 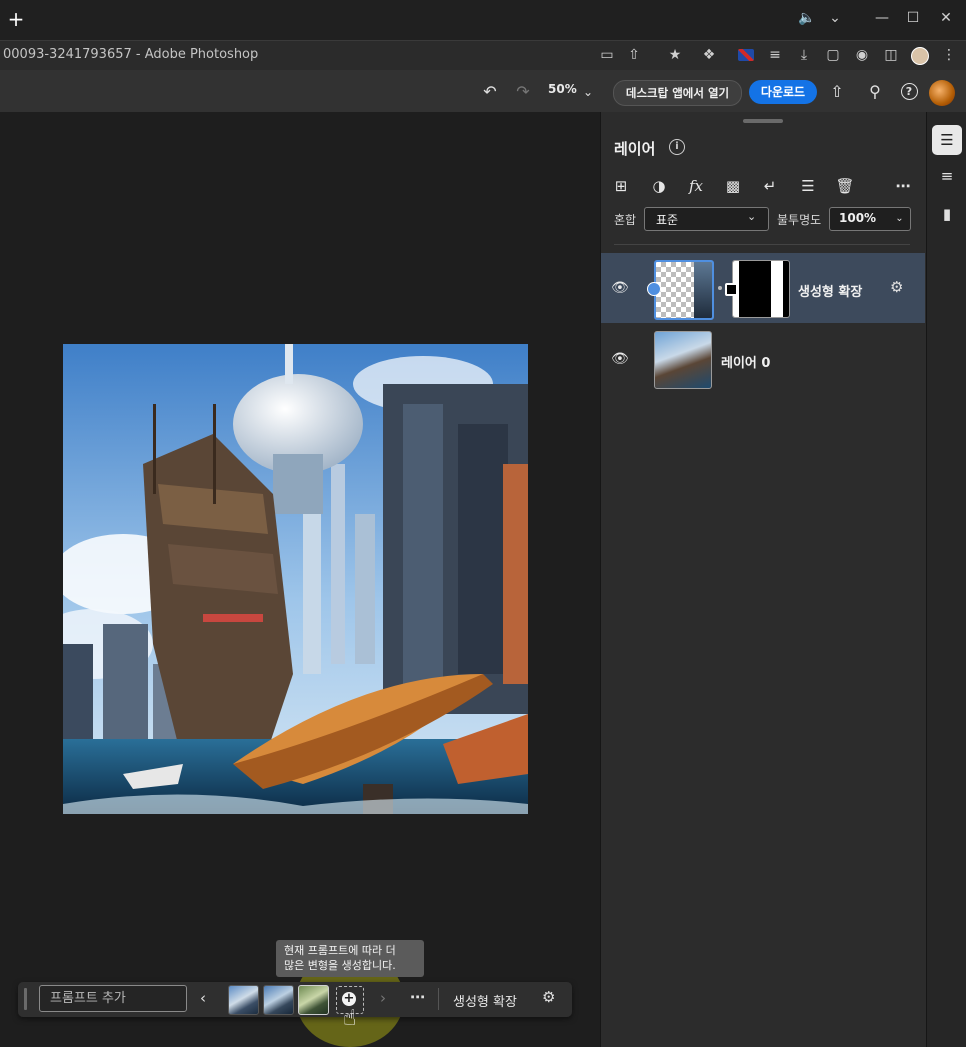 I want to click on adjustment-layer-icon: ◑, so click(x=659, y=186).